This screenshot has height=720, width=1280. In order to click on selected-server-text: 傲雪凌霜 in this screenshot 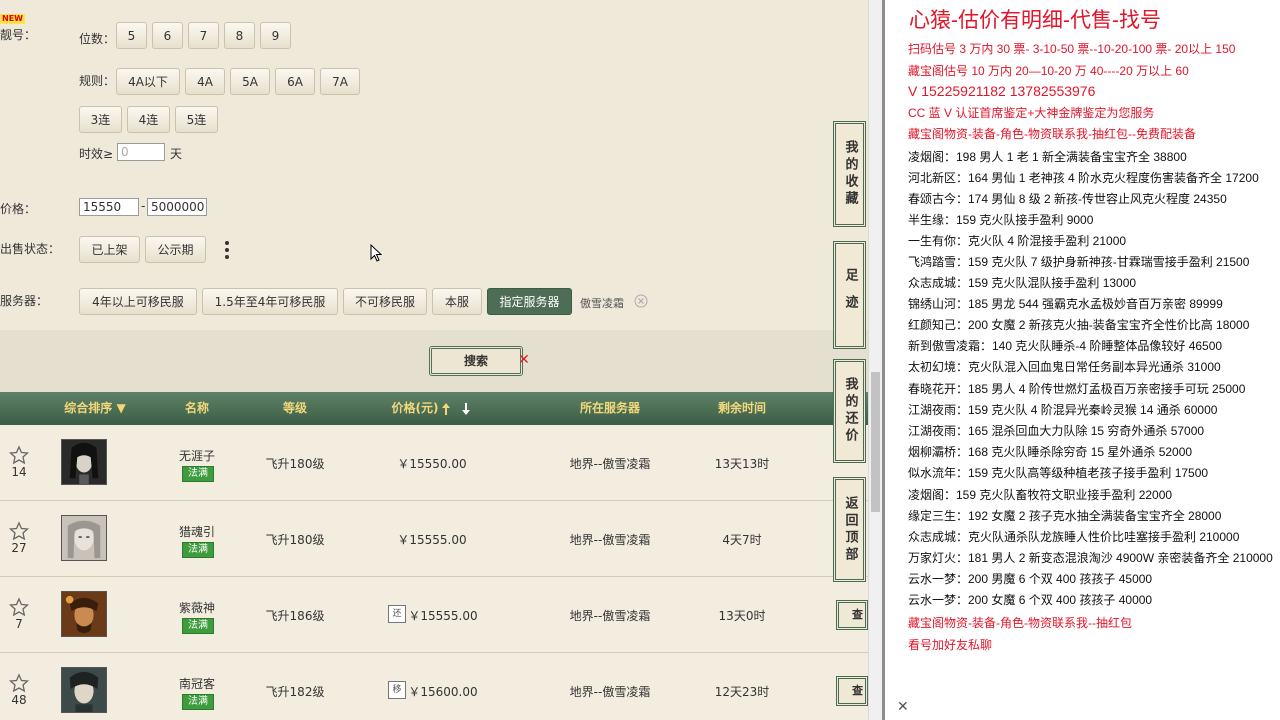, I will do `click(602, 303)`.